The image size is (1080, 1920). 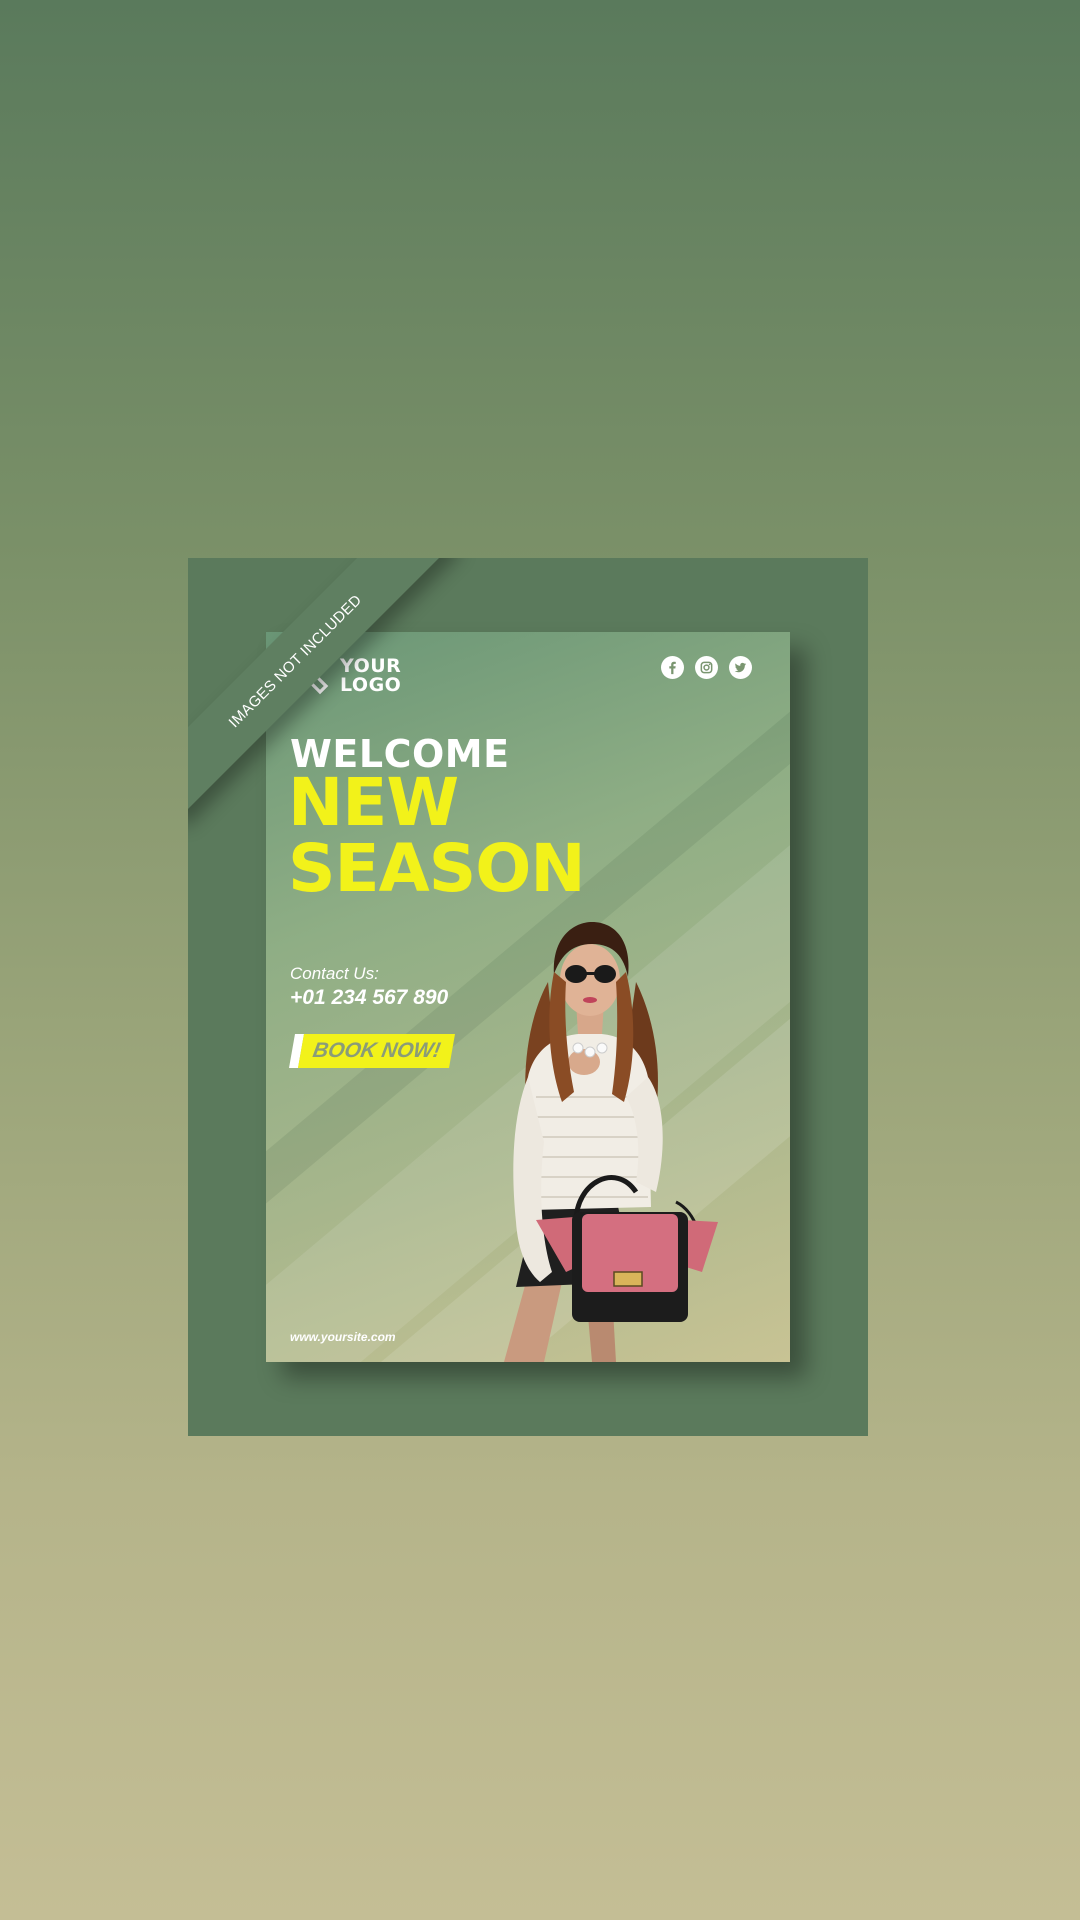 I want to click on contact-phone: +01 234 567 890, so click(x=369, y=997).